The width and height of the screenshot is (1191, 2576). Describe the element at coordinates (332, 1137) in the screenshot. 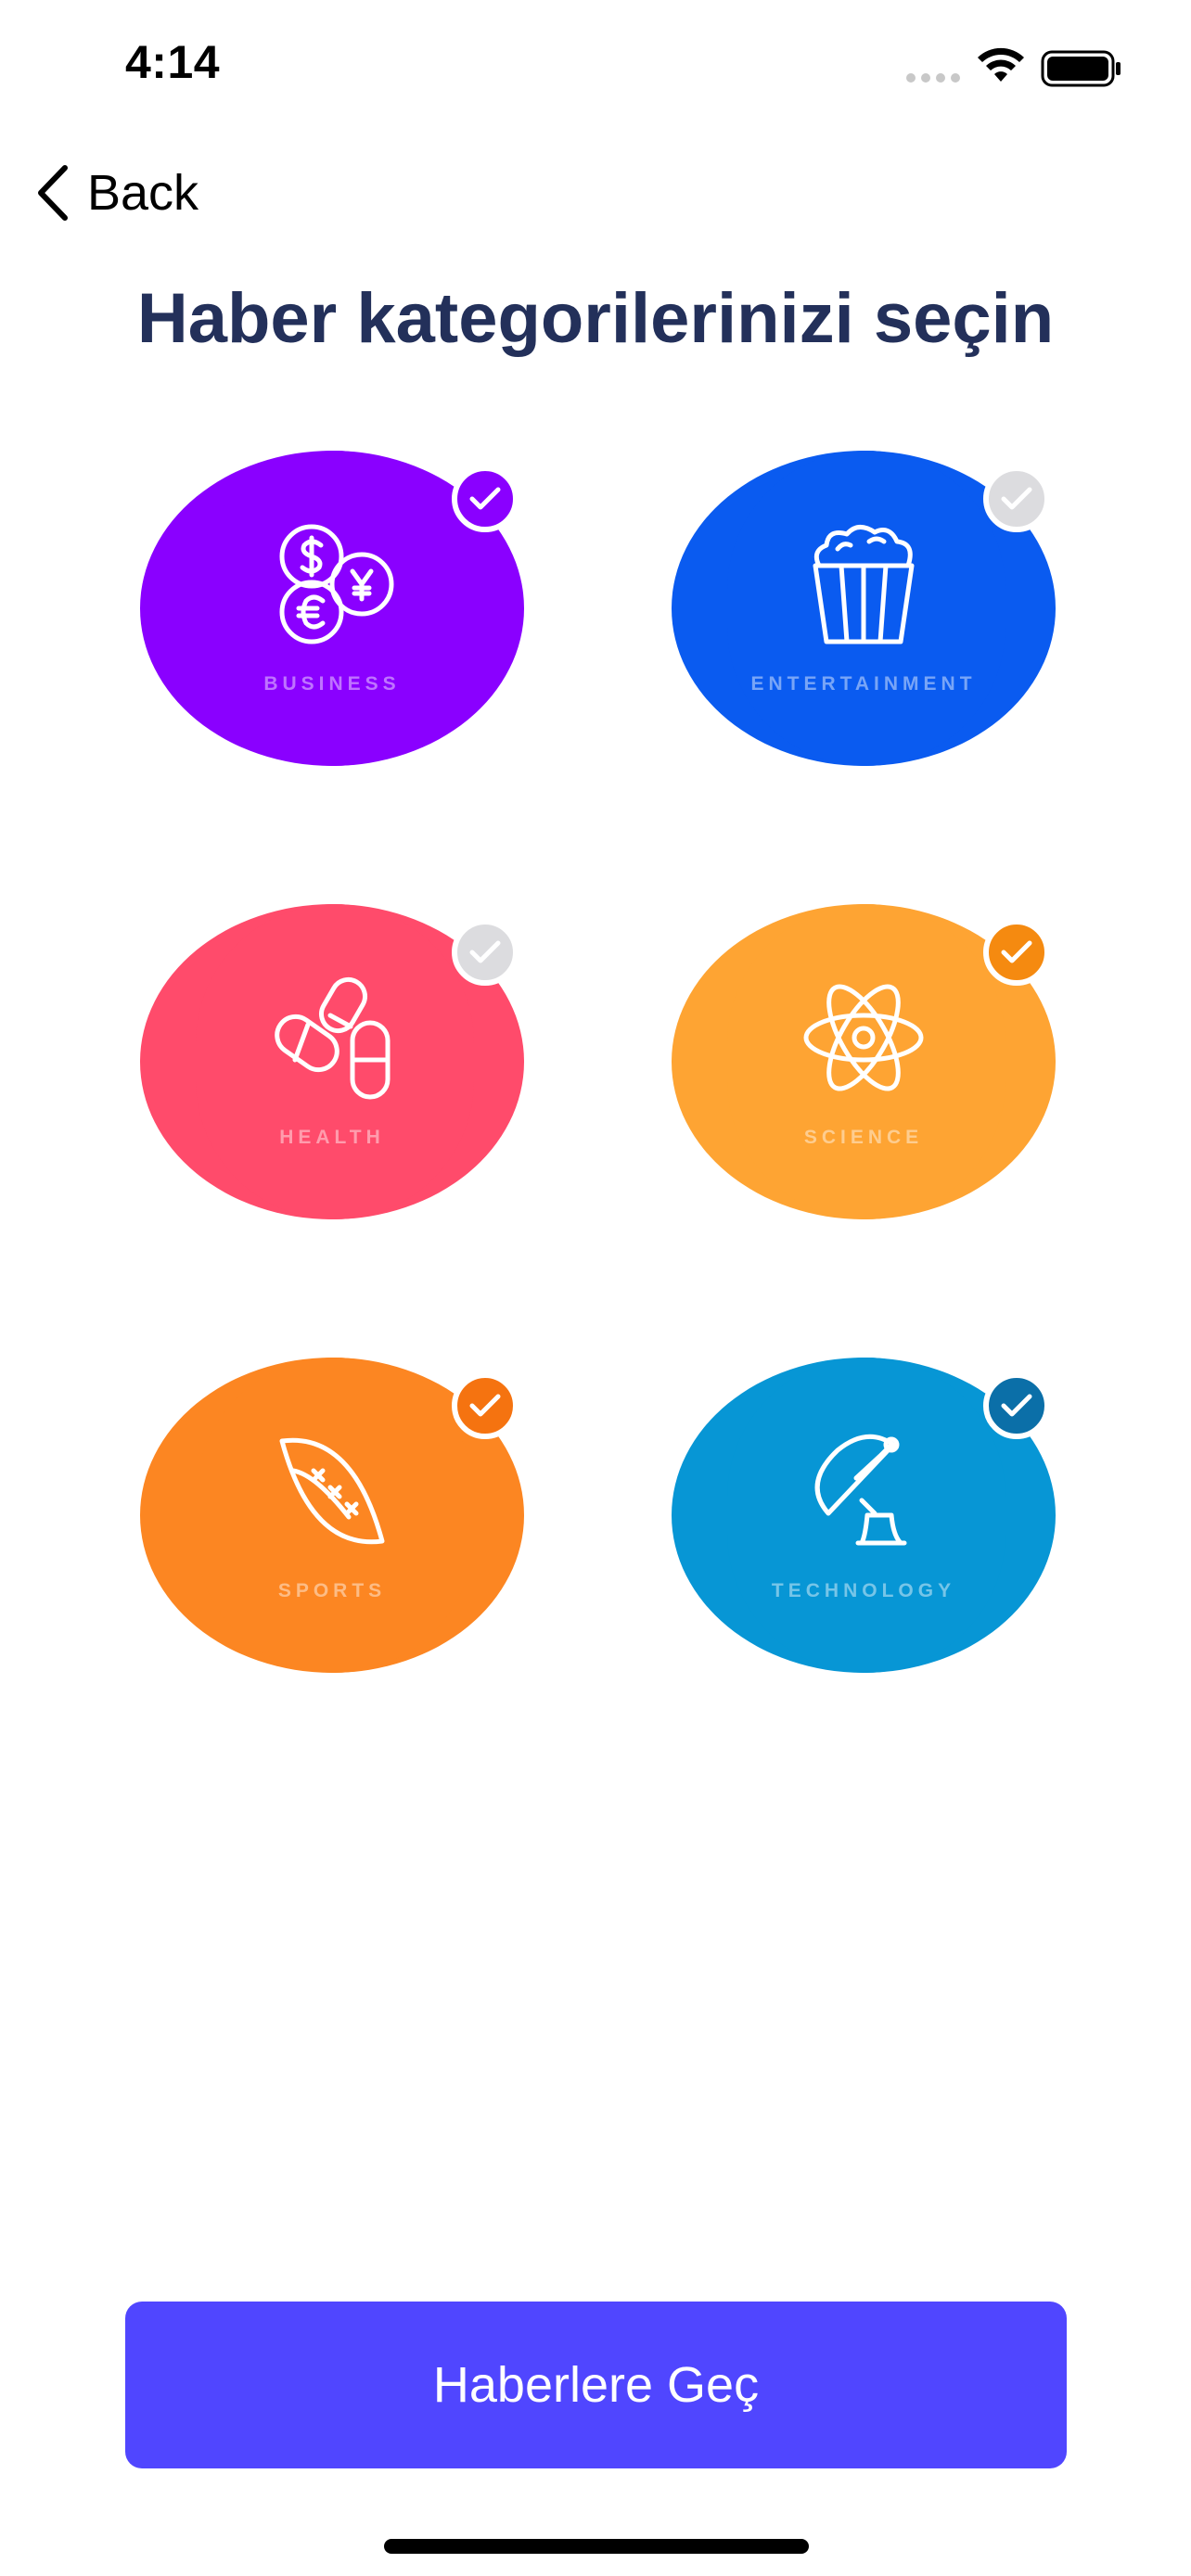

I see `category-label: HEALTH` at that location.